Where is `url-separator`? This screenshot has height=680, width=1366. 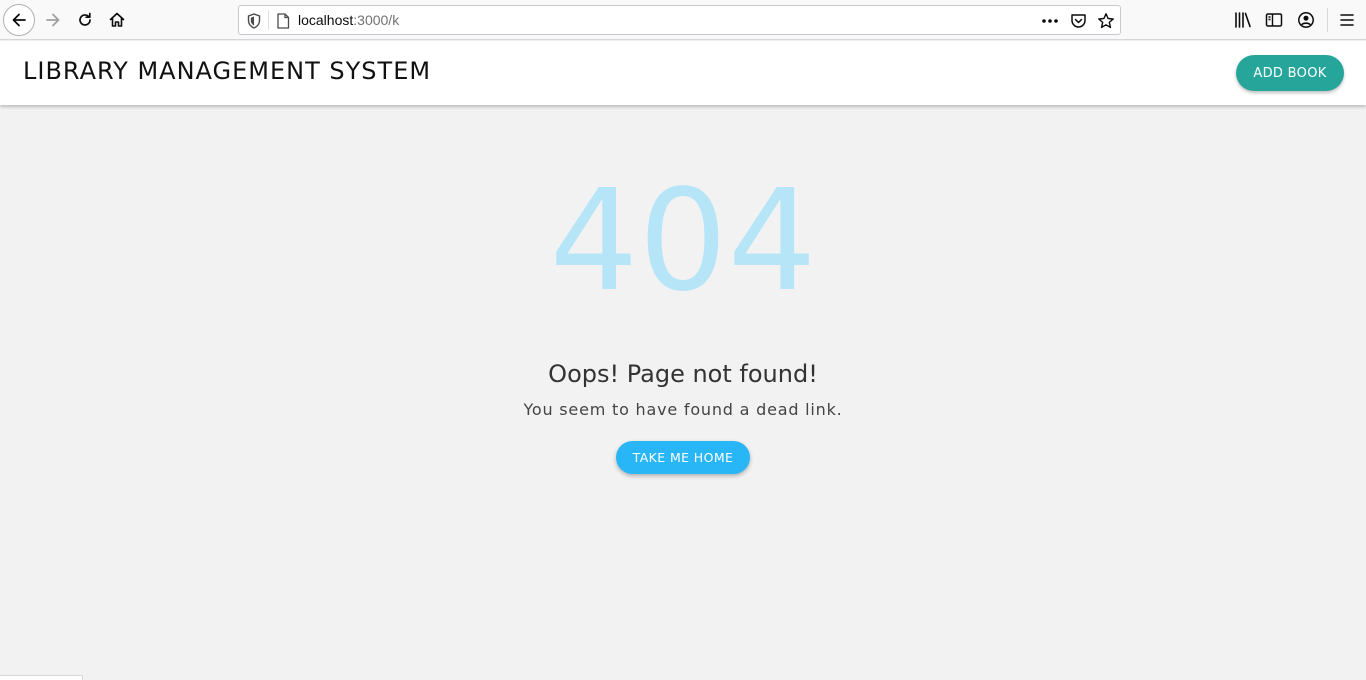 url-separator is located at coordinates (268, 20).